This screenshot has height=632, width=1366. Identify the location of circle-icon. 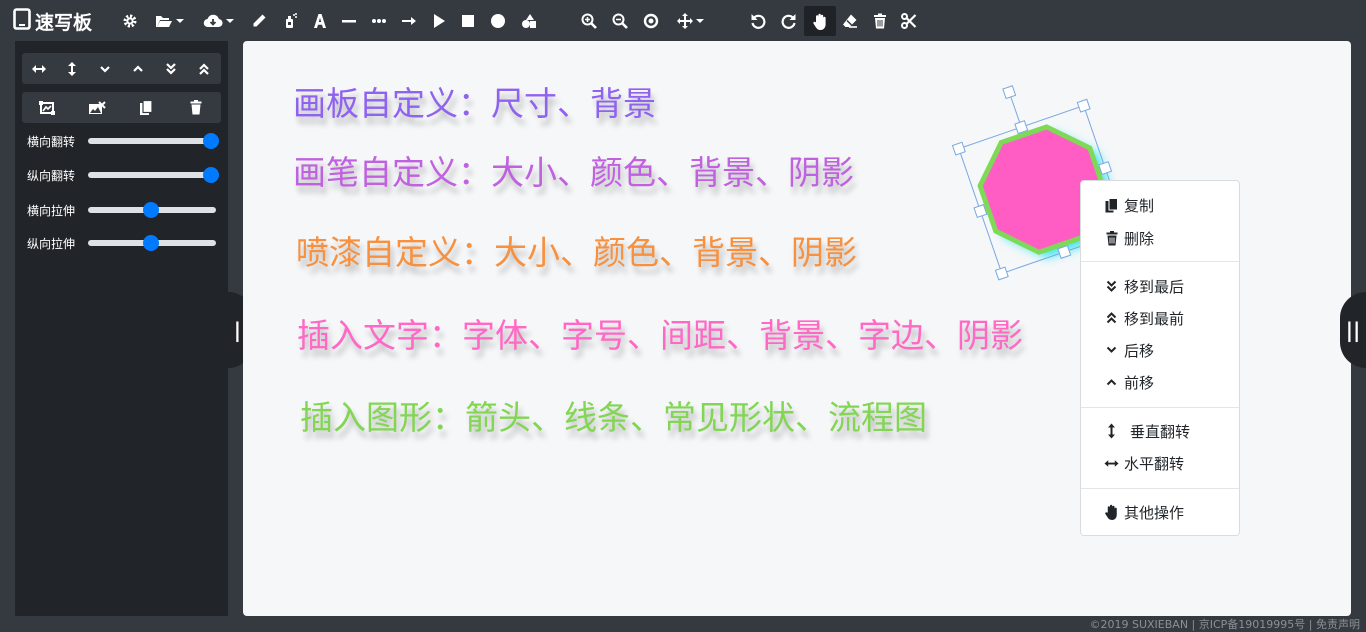
(498, 21).